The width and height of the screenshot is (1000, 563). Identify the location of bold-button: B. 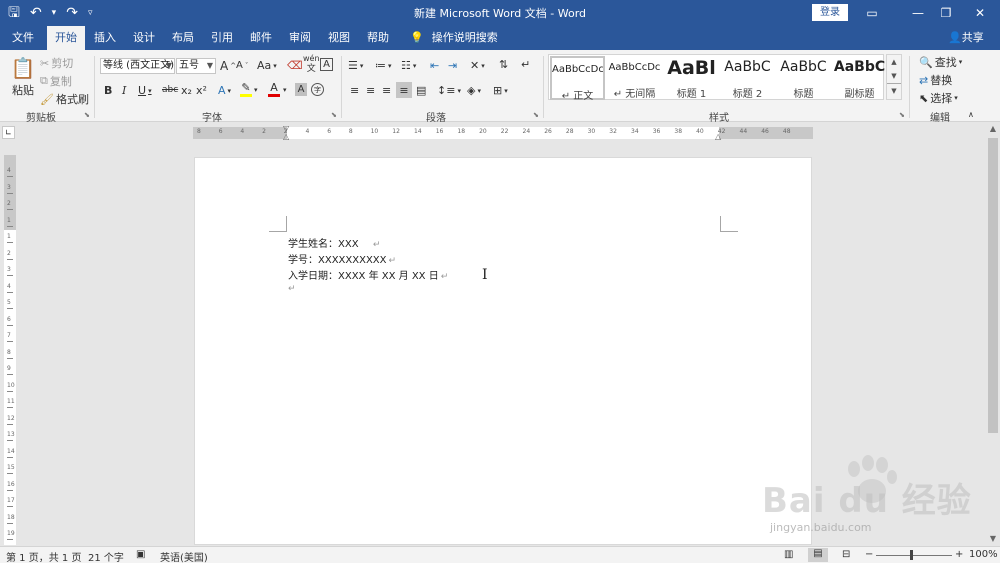
(108, 90).